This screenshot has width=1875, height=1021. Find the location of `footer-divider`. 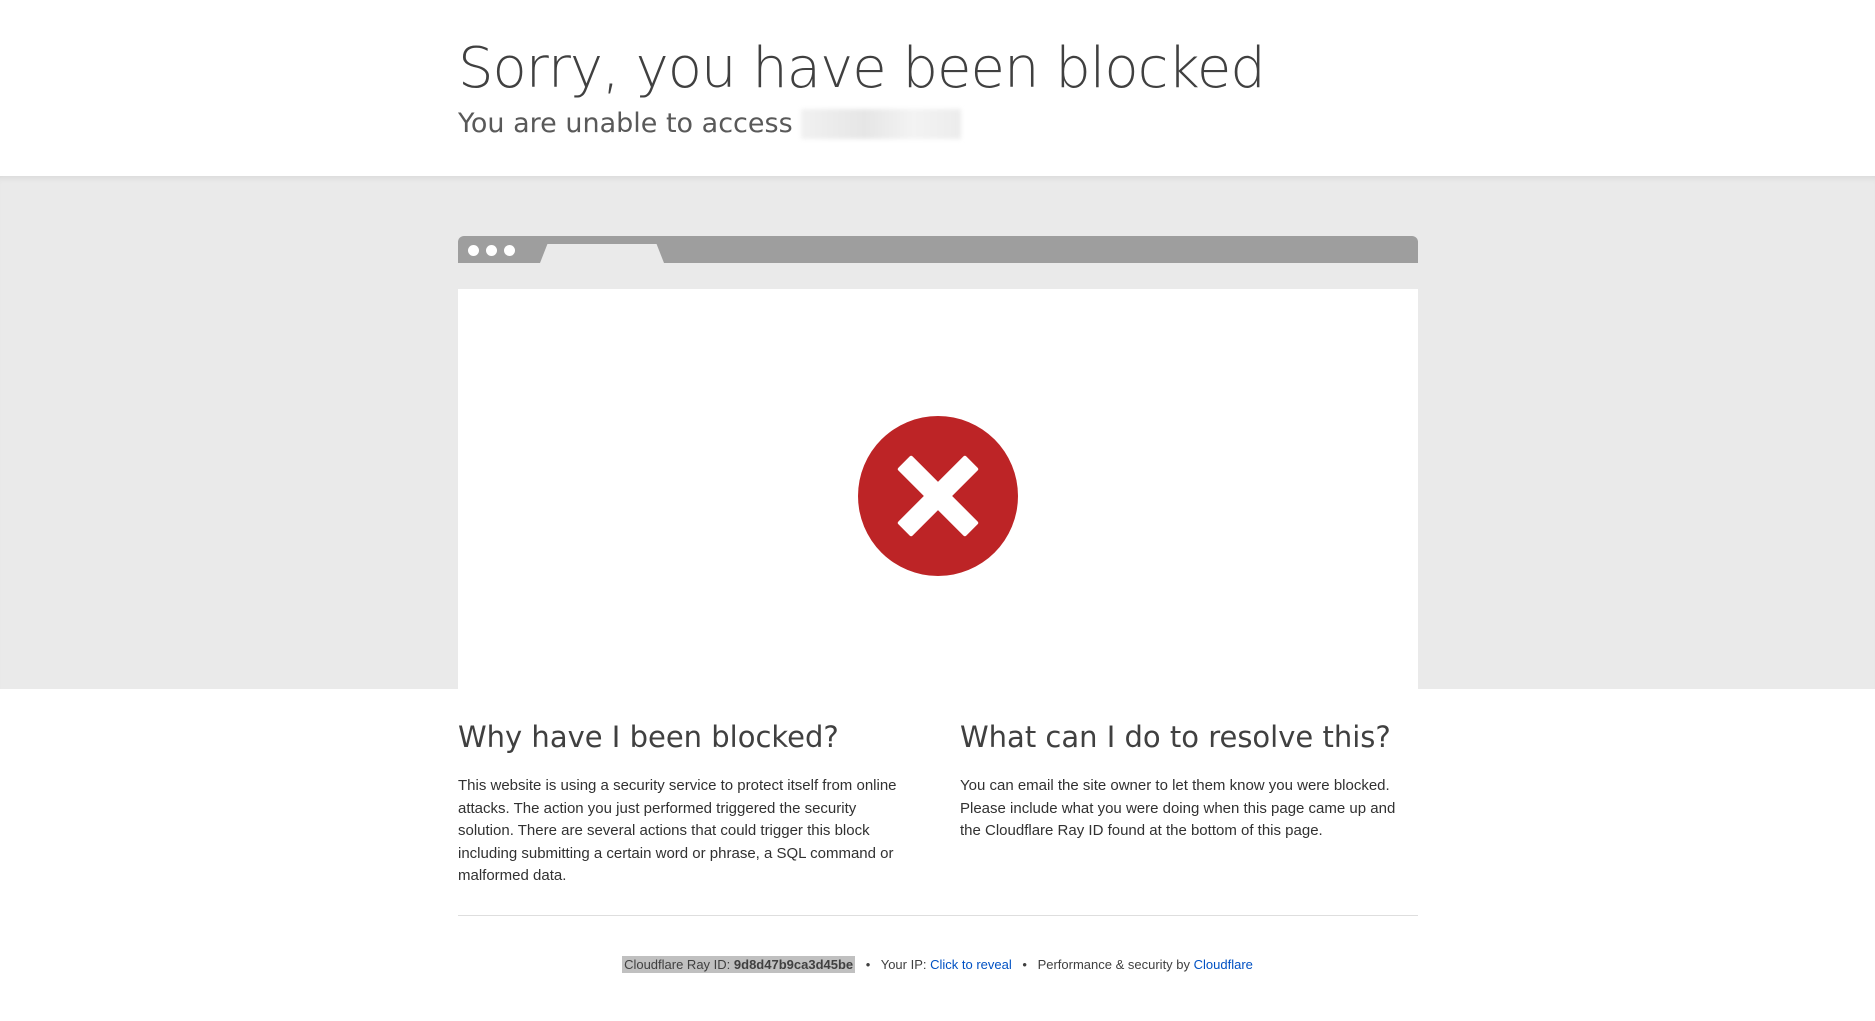

footer-divider is located at coordinates (938, 915).